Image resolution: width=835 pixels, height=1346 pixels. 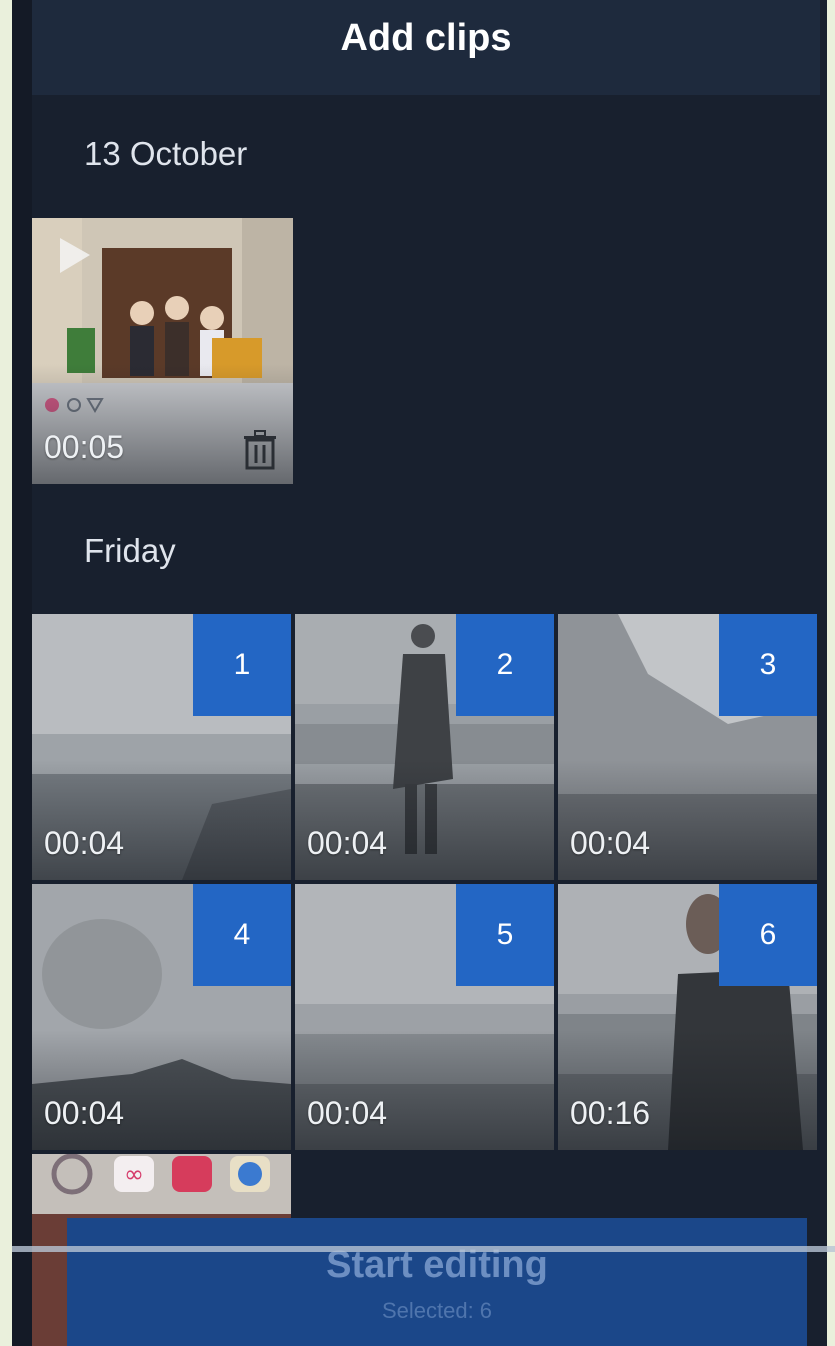 I want to click on selection-badge: 4, so click(x=242, y=935).